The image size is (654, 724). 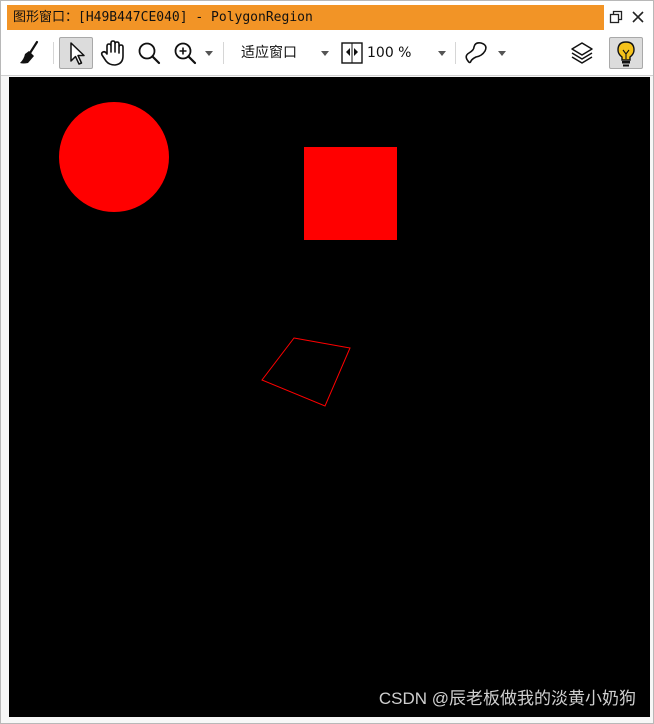 I want to click on select-button, so click(x=76, y=53).